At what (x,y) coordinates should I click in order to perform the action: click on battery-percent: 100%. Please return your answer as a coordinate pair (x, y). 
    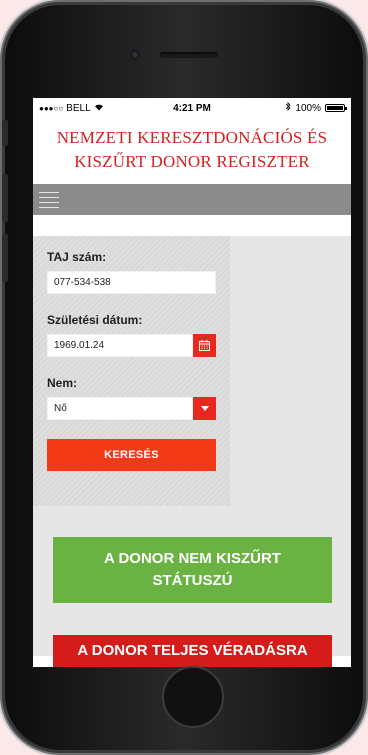
    Looking at the image, I should click on (308, 108).